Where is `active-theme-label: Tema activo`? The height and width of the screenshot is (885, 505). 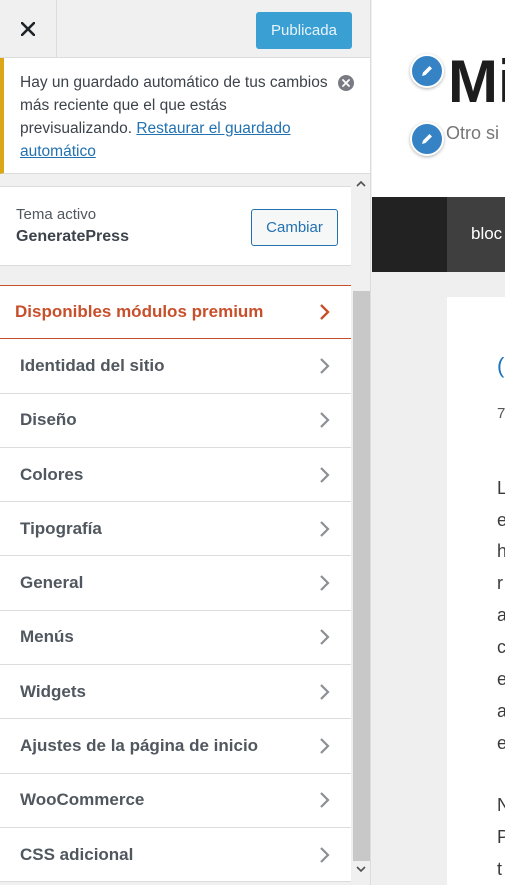 active-theme-label: Tema activo is located at coordinates (56, 214).